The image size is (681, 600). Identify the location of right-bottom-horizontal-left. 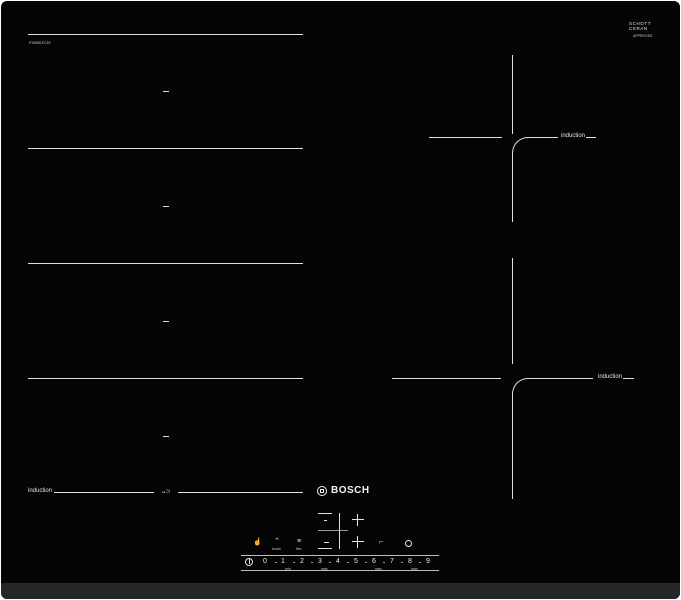
(446, 378).